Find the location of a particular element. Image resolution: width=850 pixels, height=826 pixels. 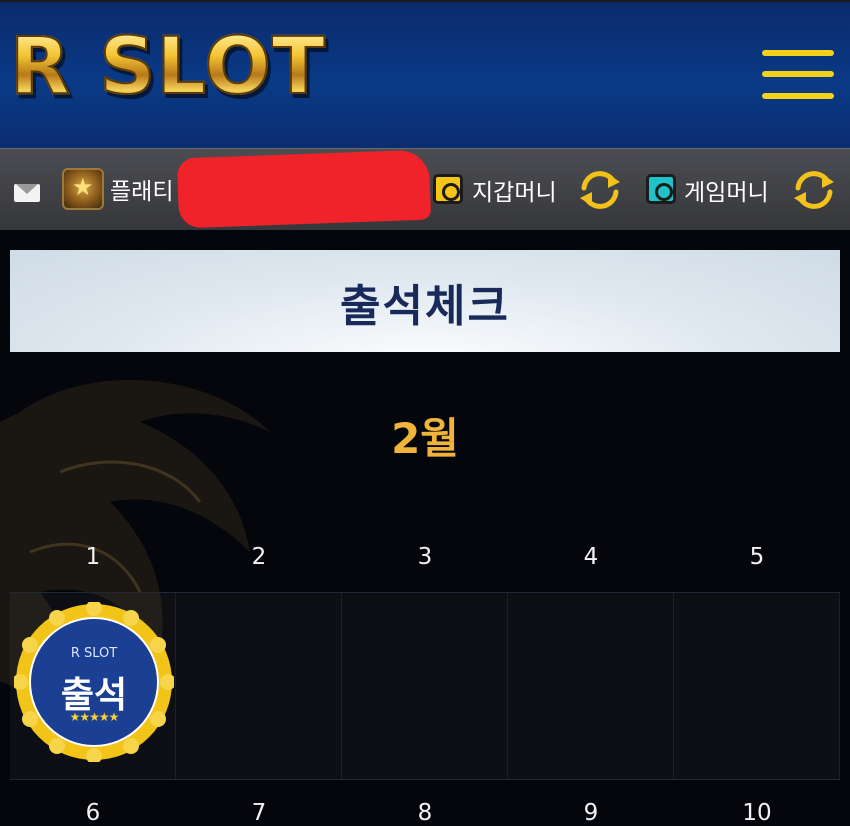

day-number: 8 is located at coordinates (425, 813).